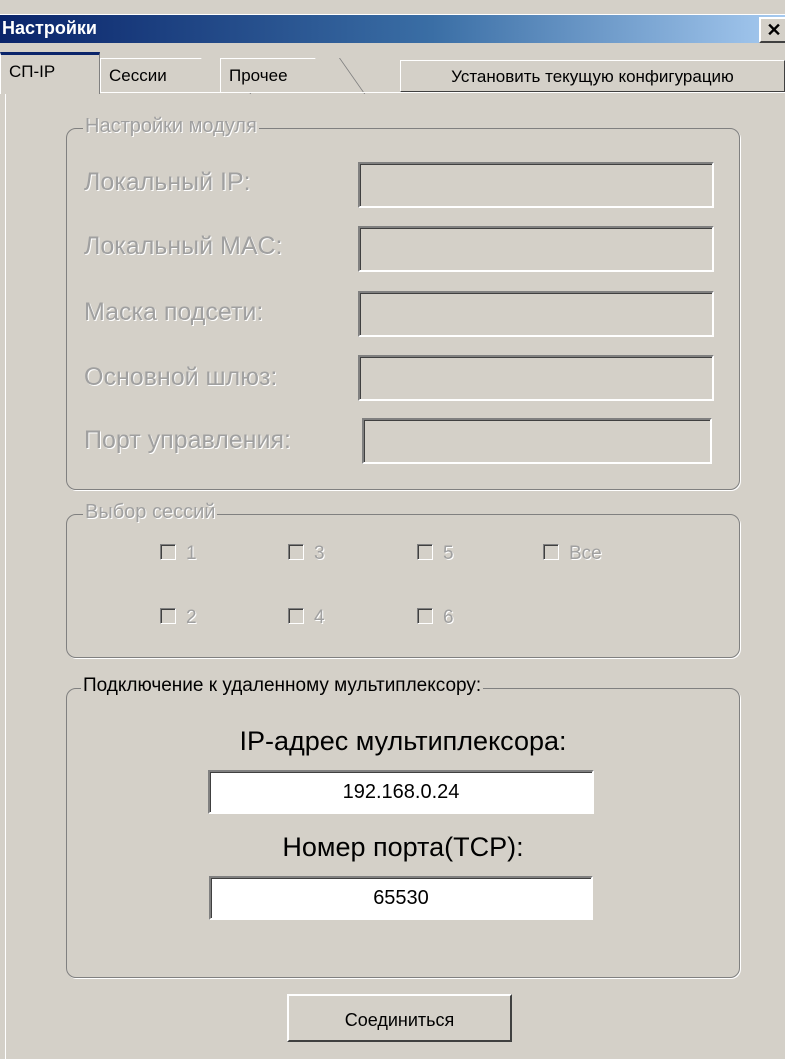  Describe the element at coordinates (181, 377) in the screenshot. I see `gateway-label: Основной шлюз:` at that location.